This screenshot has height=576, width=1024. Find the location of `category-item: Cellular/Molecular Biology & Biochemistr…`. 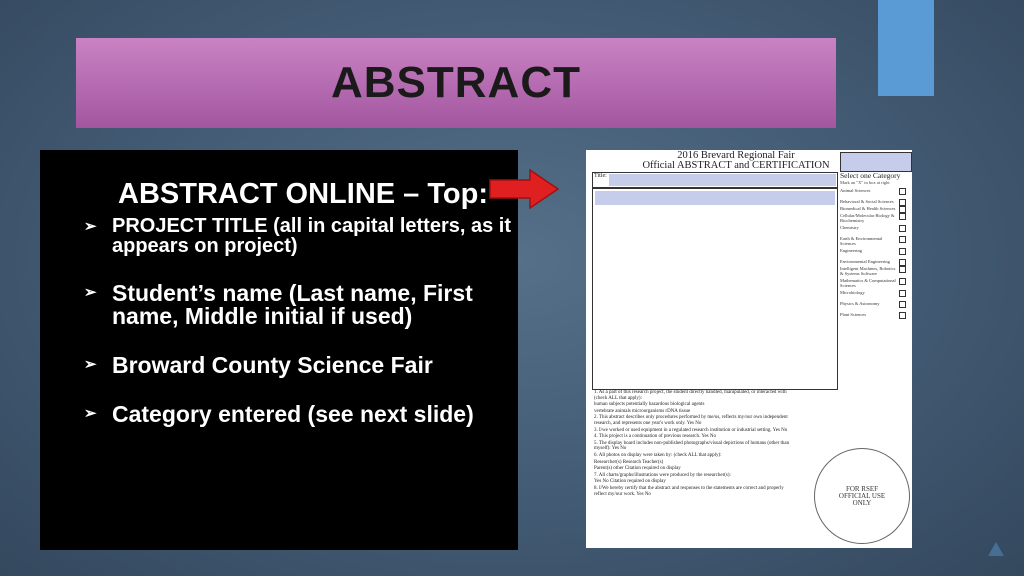

category-item: Cellular/Molecular Biology & Biochemistr… is located at coordinates (875, 218).